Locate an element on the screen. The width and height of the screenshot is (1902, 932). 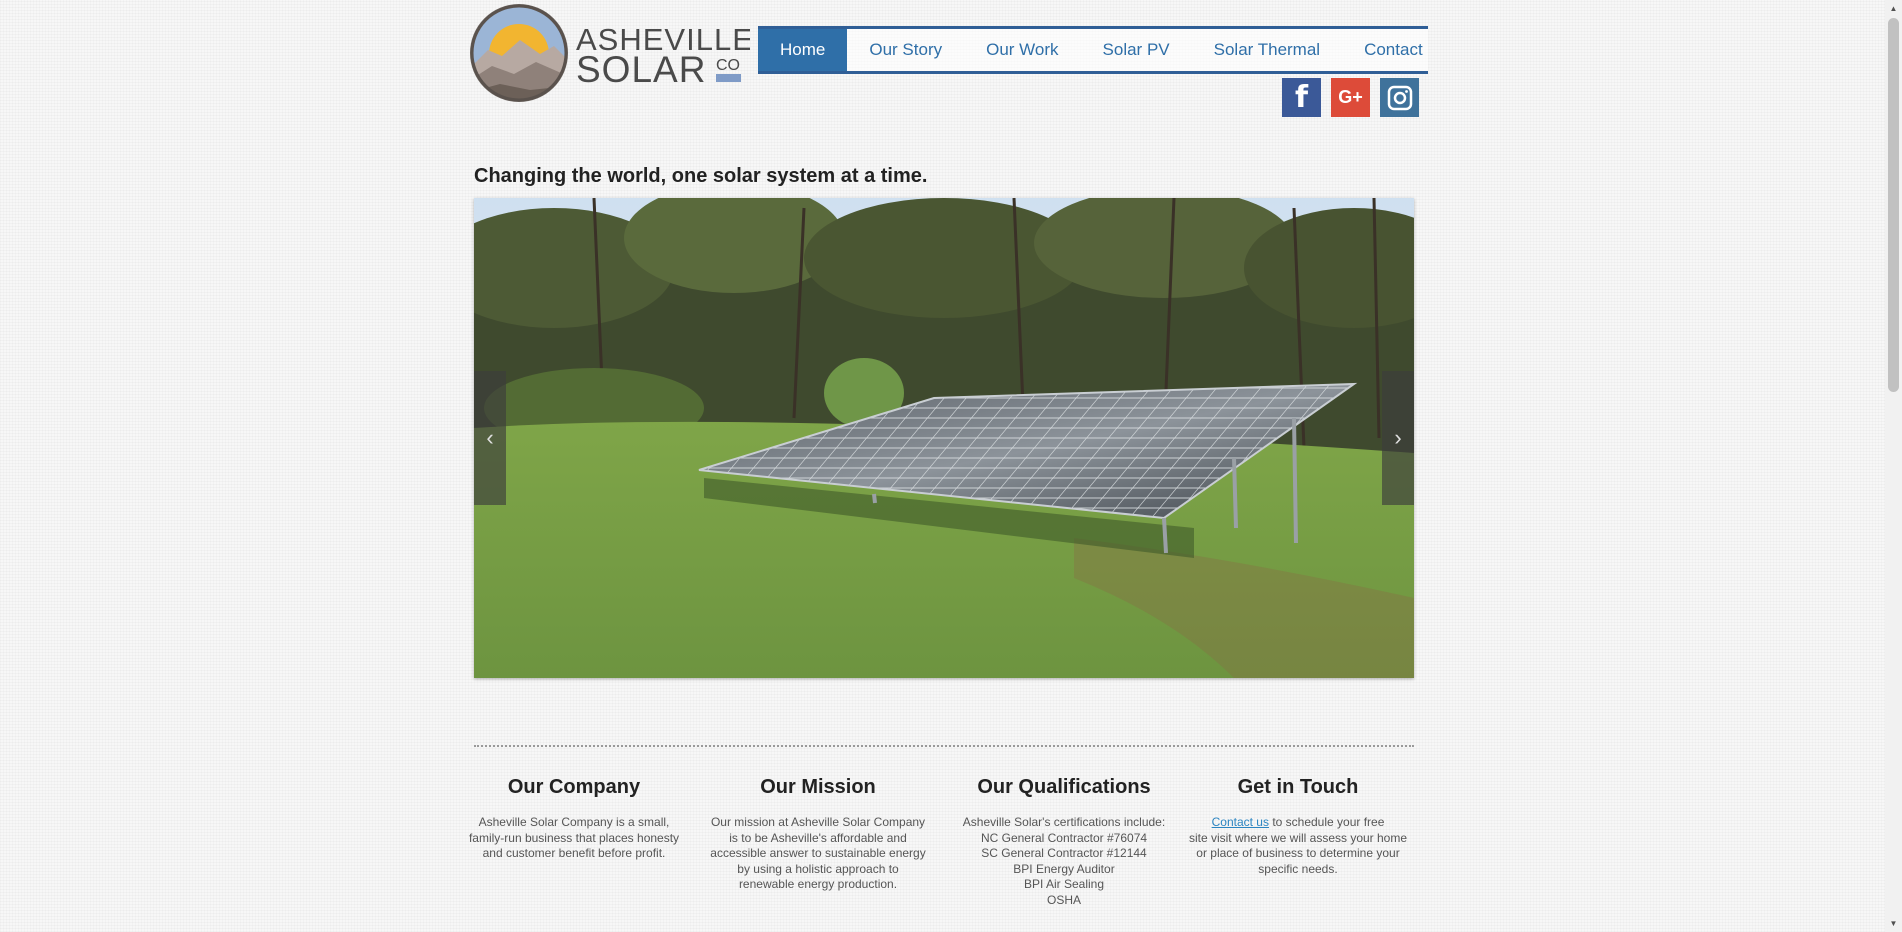
slideshow-next-button: › is located at coordinates (1398, 438).